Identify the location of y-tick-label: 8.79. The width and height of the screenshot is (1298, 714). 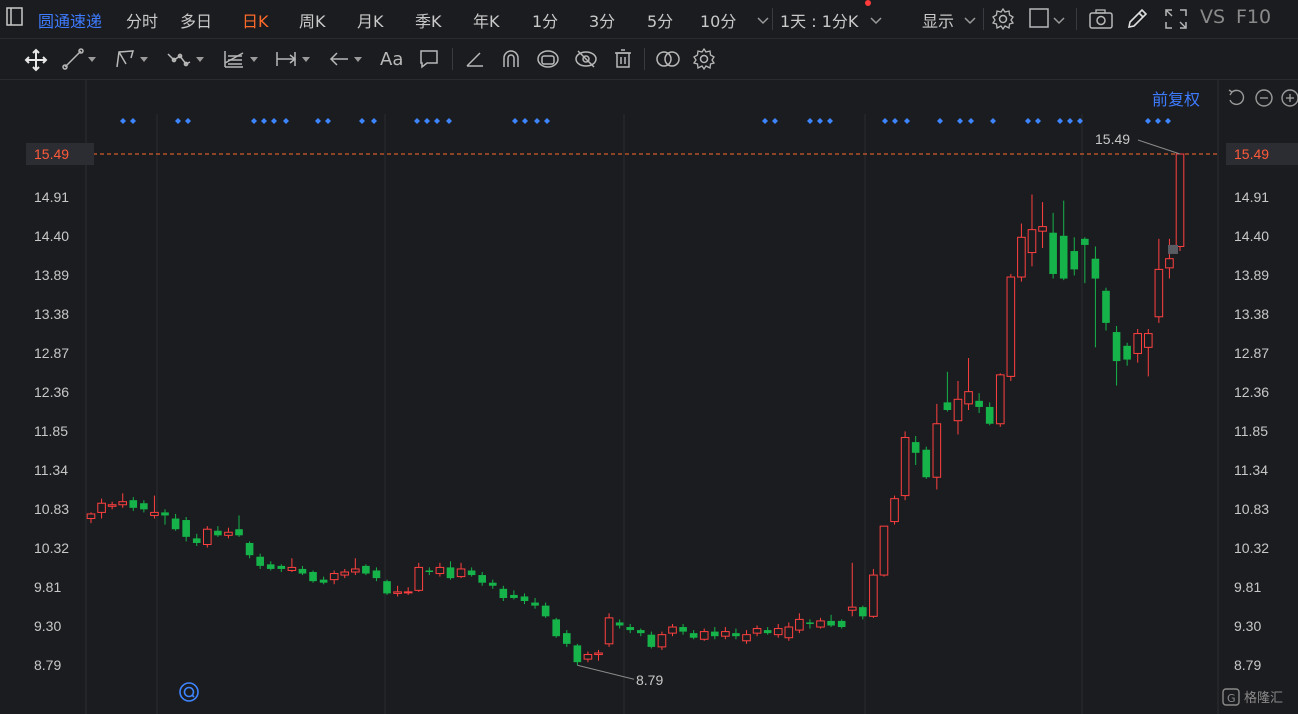
(1248, 665).